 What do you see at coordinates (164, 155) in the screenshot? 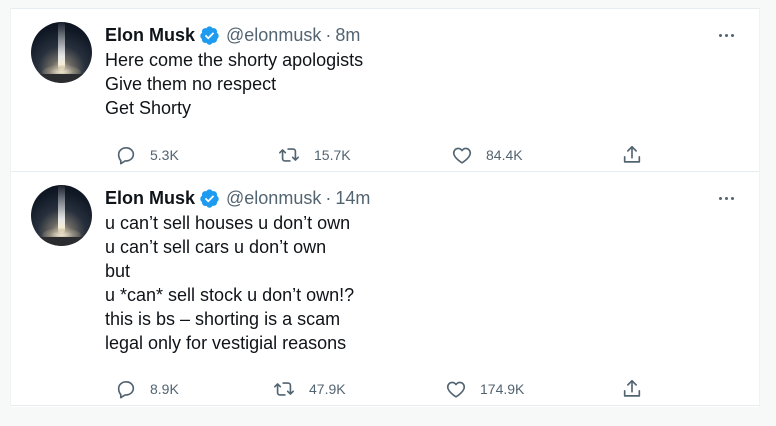
I see `reply-count: 5.3K` at bounding box center [164, 155].